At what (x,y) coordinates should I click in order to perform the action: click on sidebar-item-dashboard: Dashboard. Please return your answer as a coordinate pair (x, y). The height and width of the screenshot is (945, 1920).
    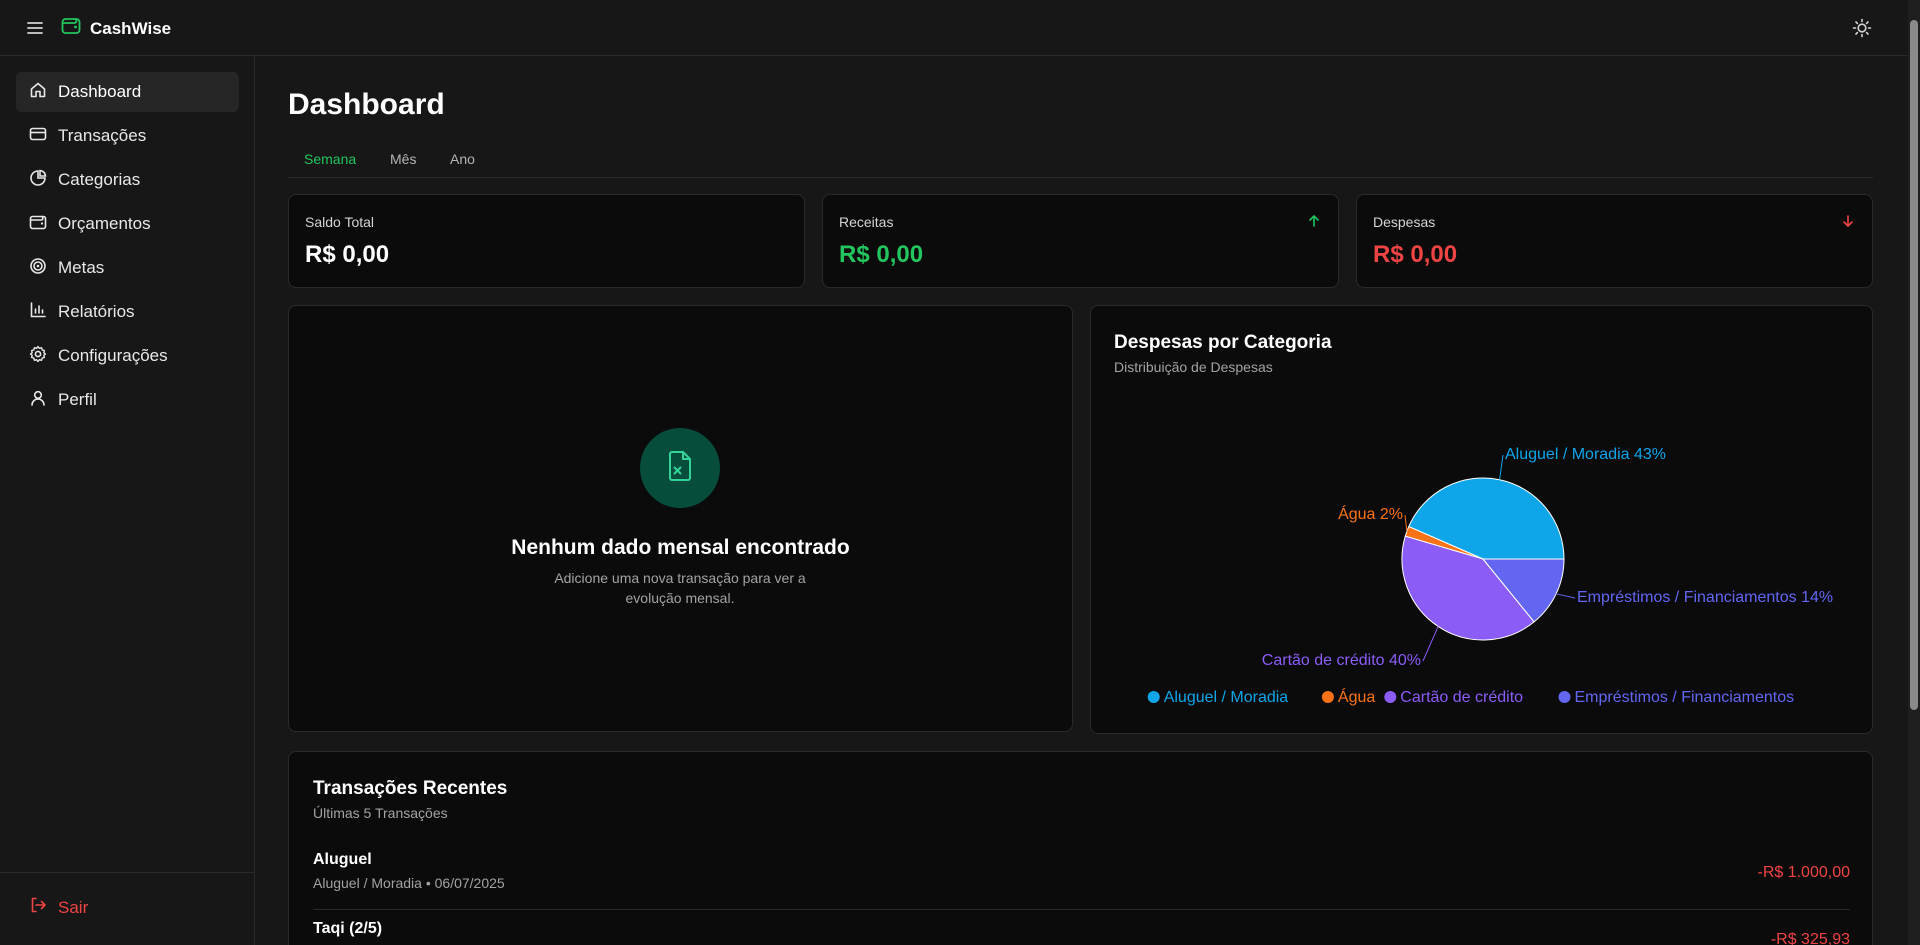
    Looking at the image, I should click on (127, 92).